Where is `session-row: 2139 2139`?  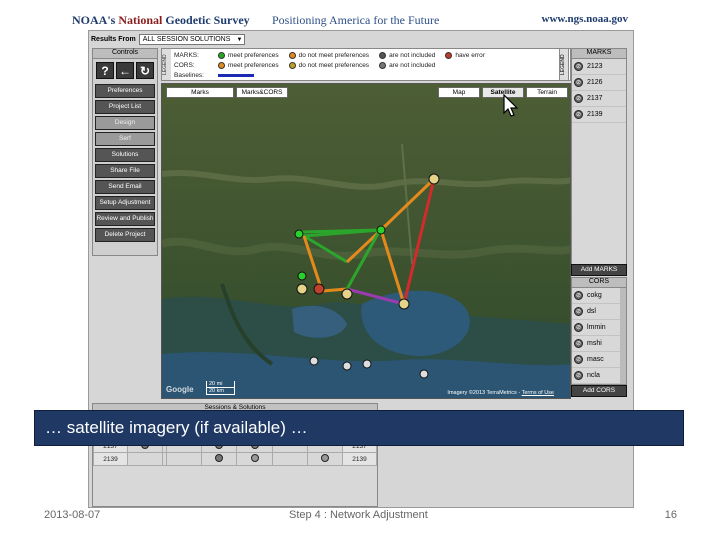 session-row: 2139 2139 is located at coordinates (235, 459).